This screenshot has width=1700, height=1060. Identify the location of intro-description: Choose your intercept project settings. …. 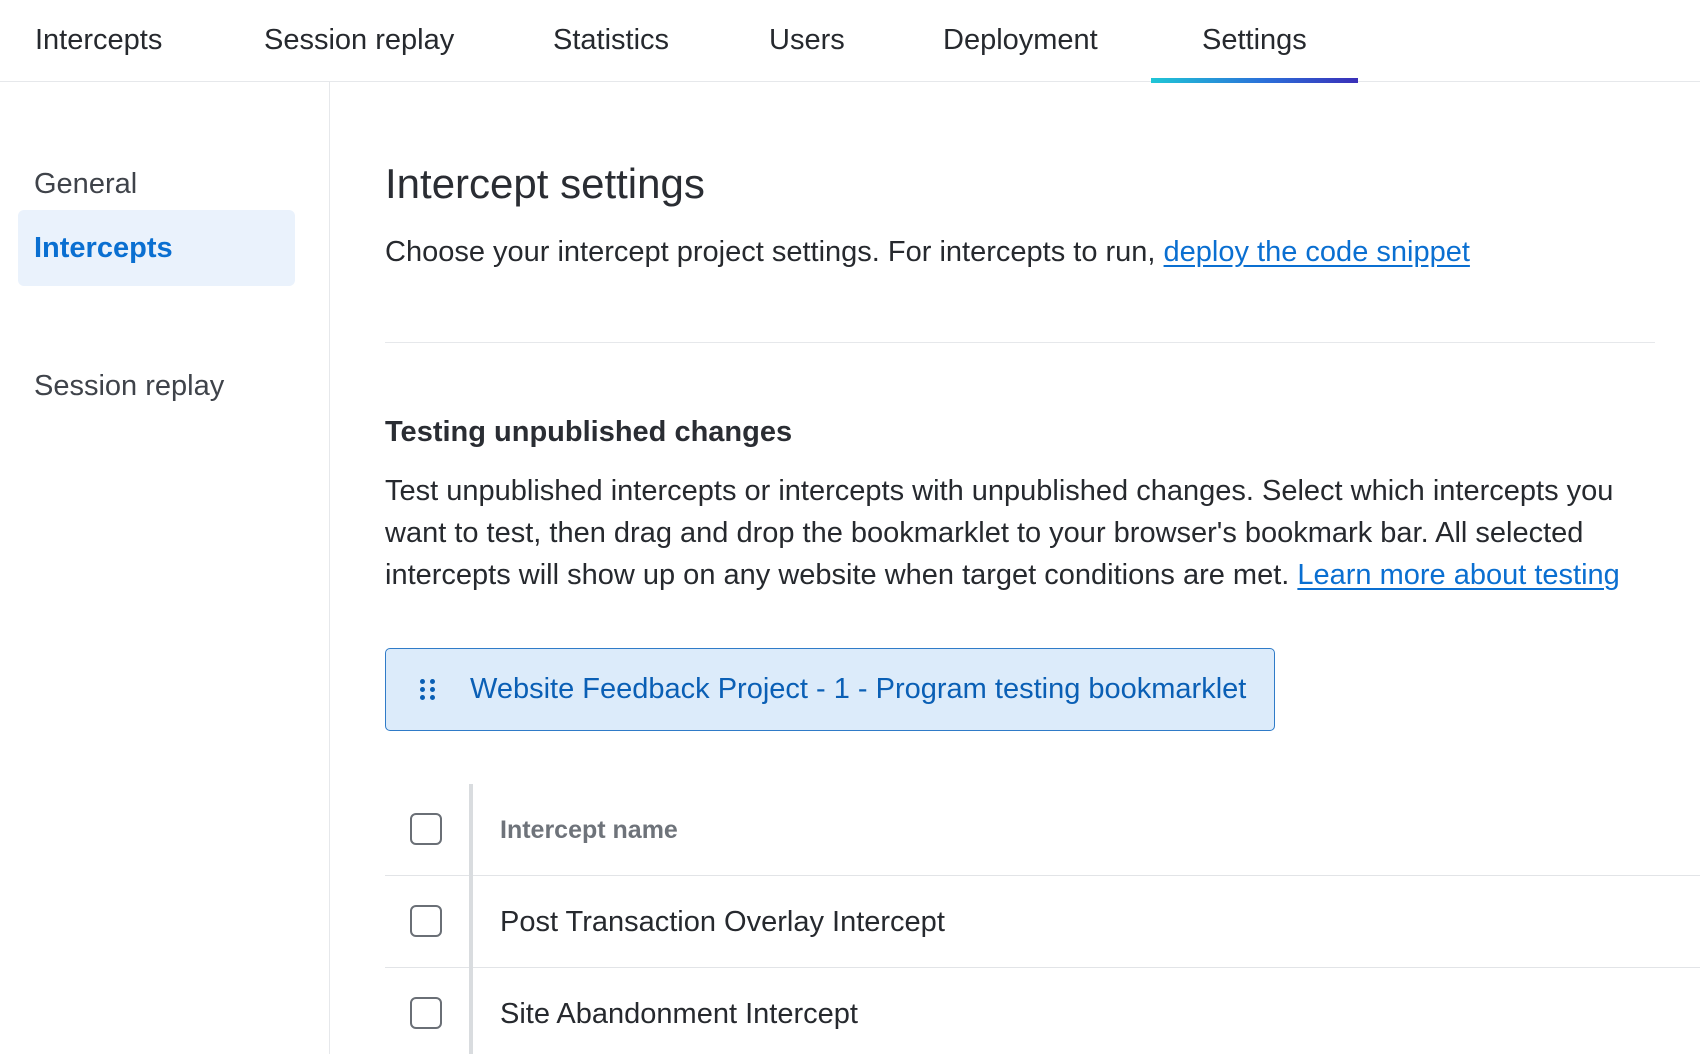
(774, 252).